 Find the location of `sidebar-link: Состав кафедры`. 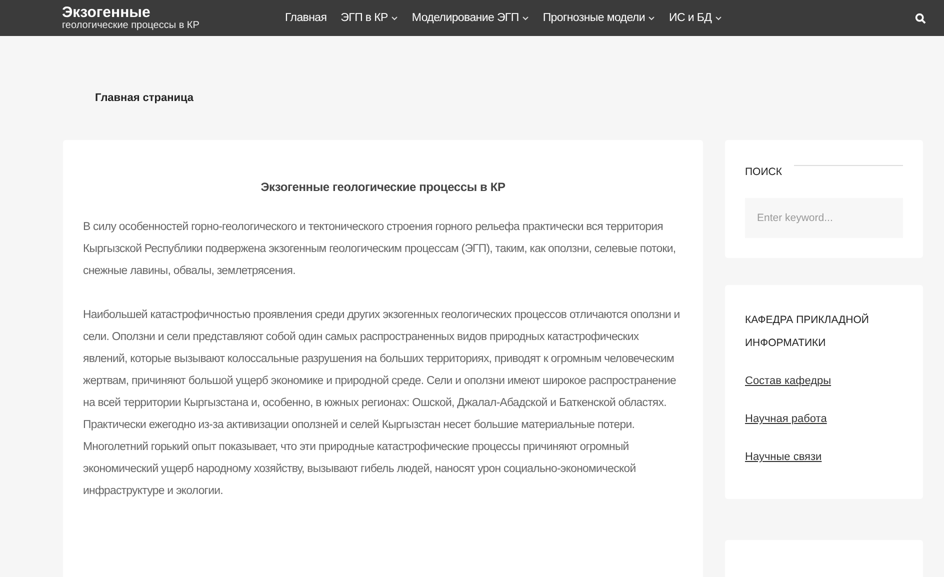

sidebar-link: Состав кафедры is located at coordinates (824, 381).